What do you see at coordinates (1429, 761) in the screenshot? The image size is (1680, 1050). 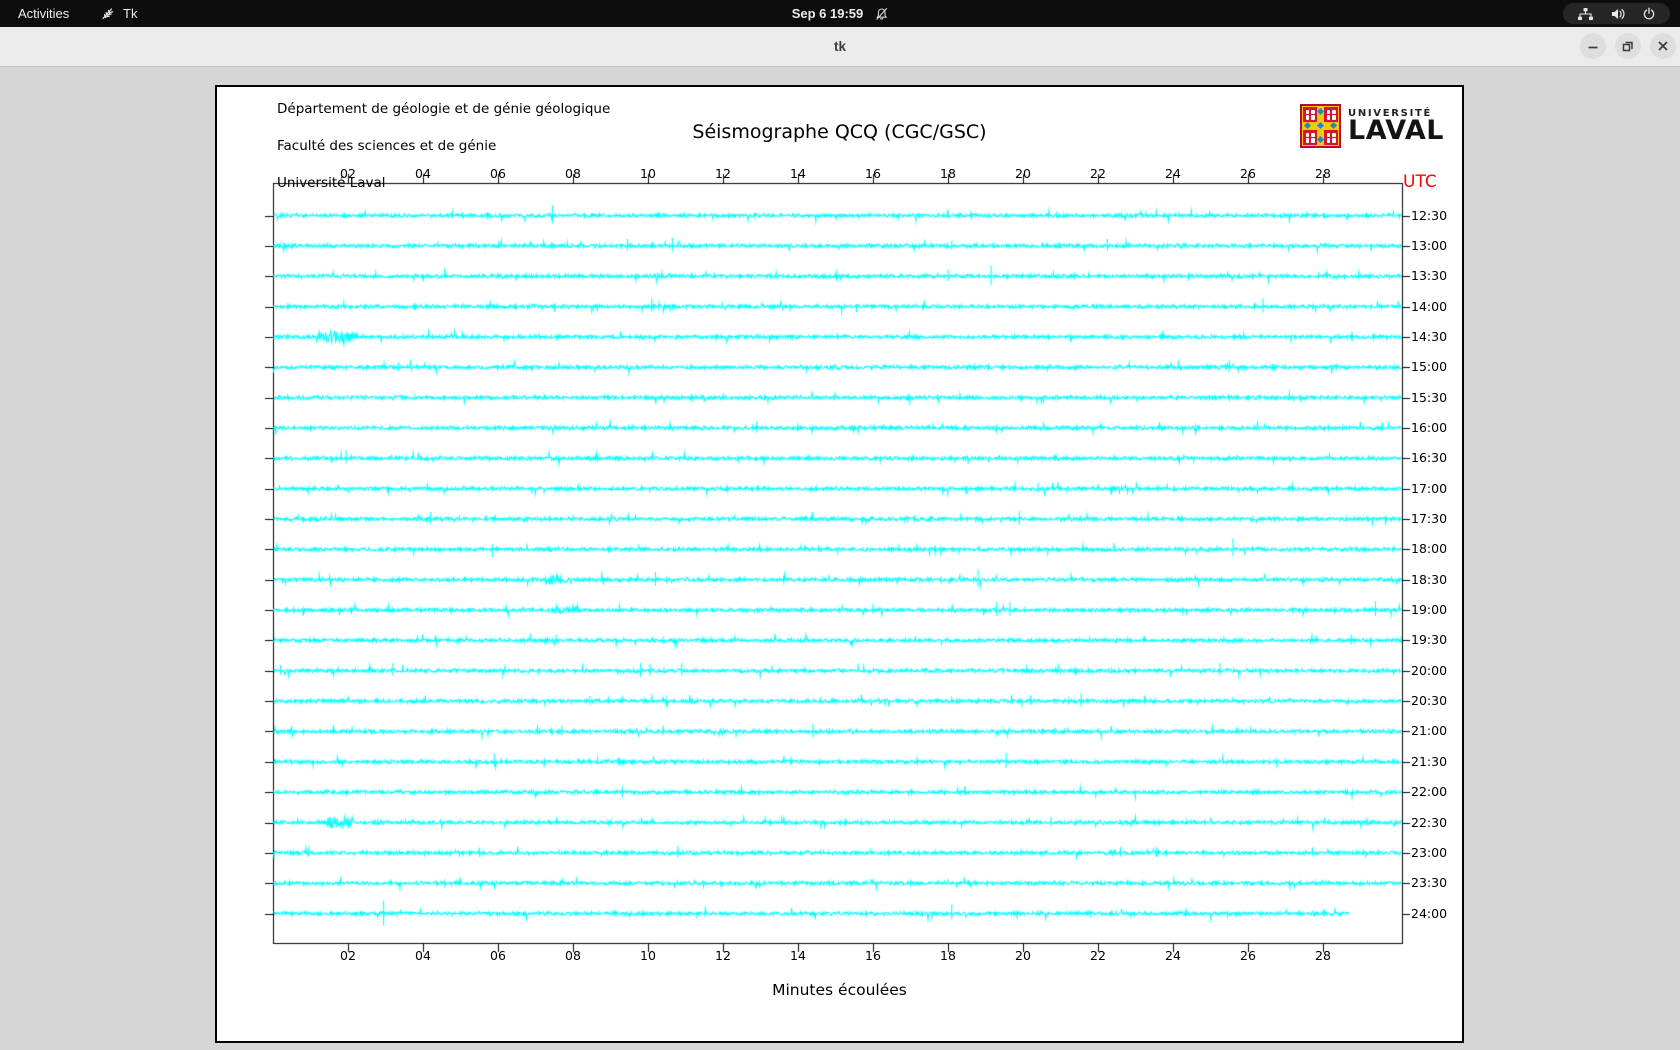 I see `utc-time-label: 21:30` at bounding box center [1429, 761].